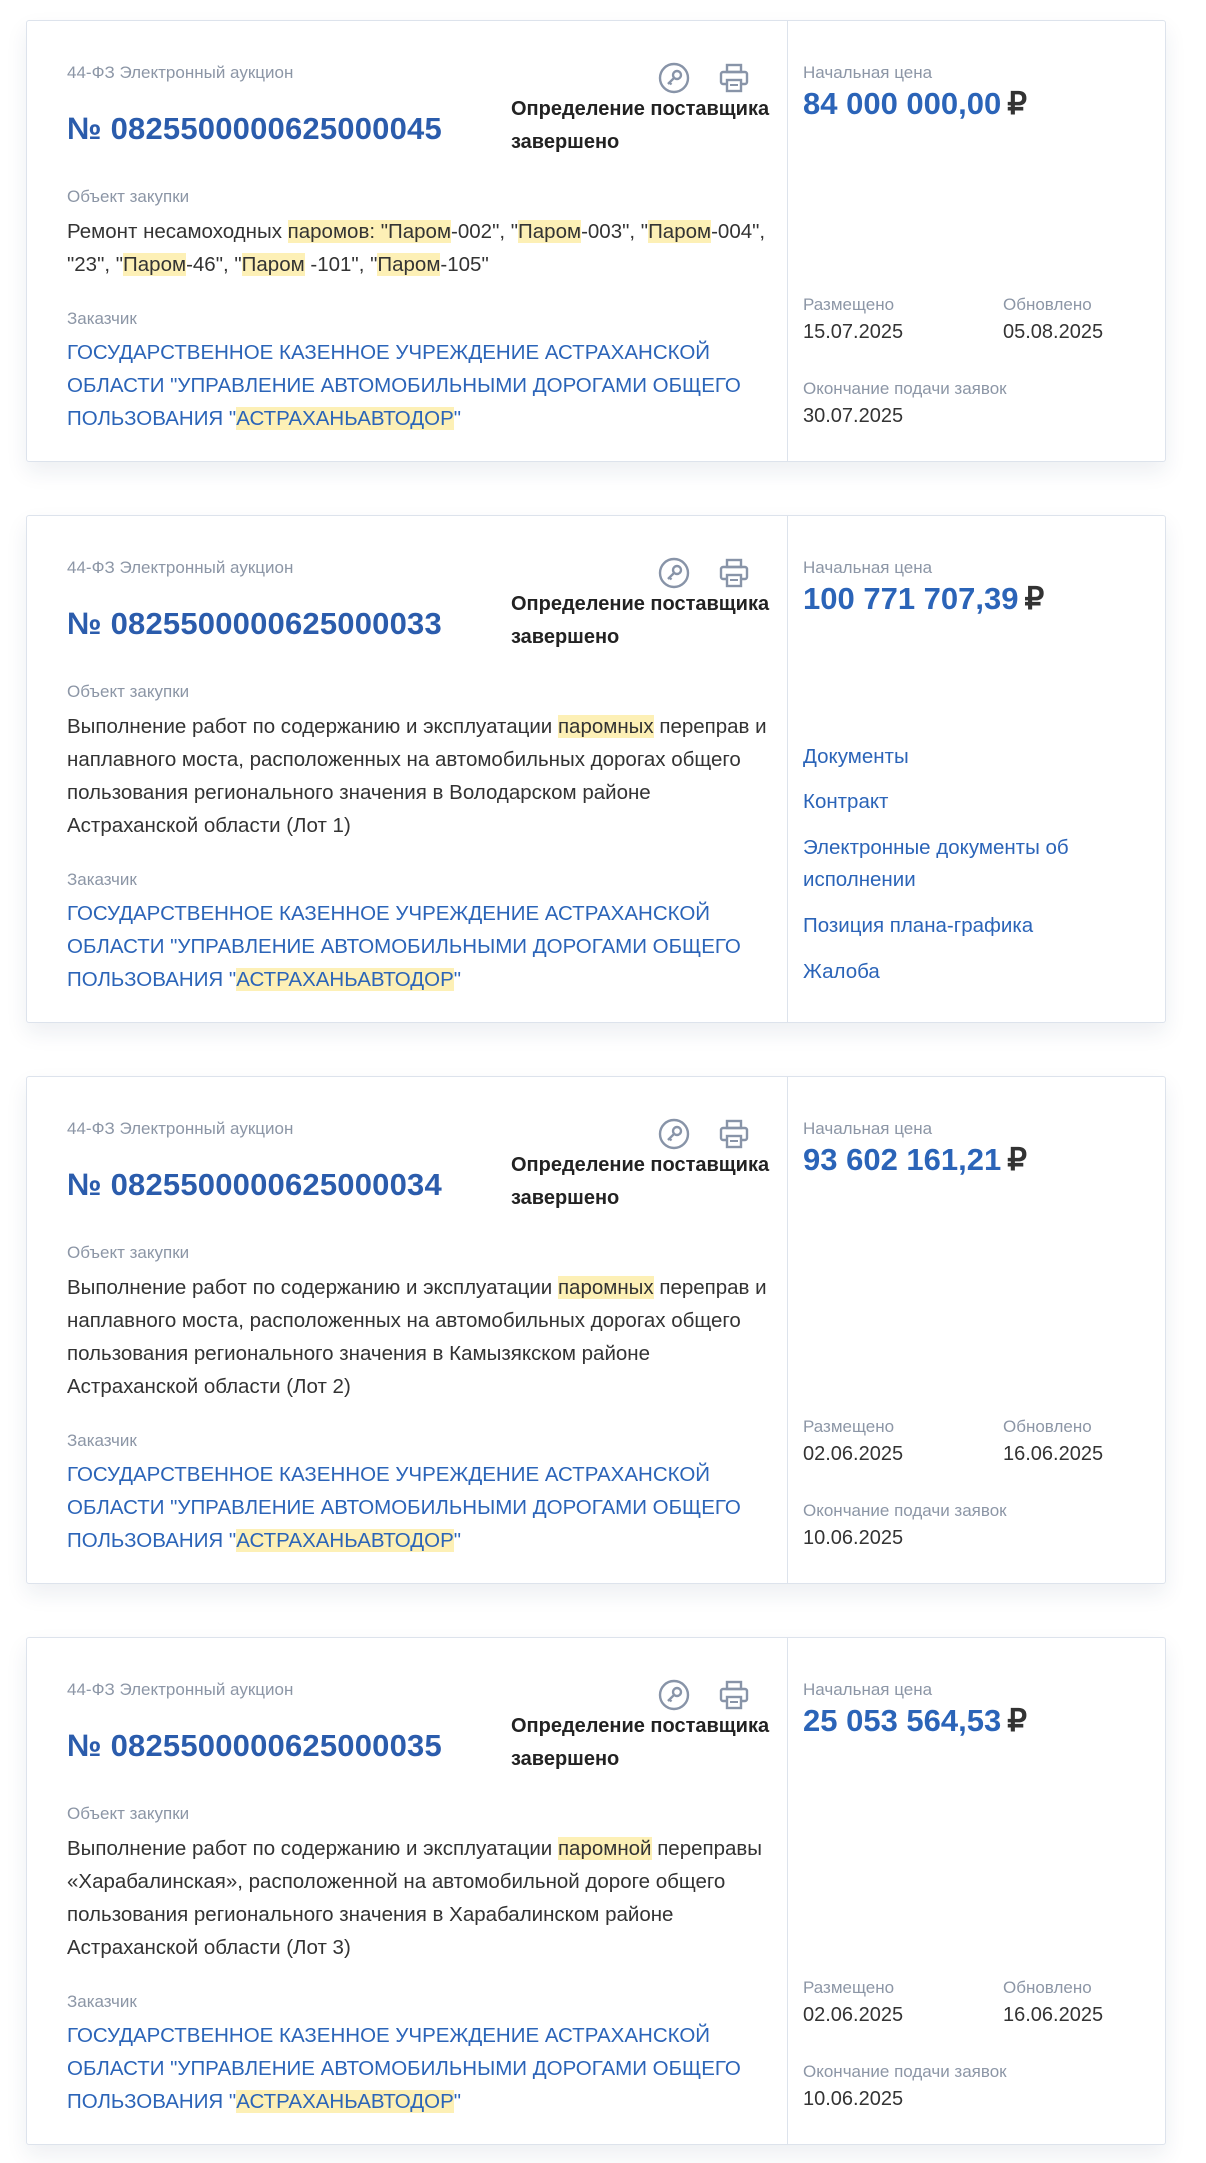  I want to click on tender-number: № 0825500000625000034, so click(254, 1185).